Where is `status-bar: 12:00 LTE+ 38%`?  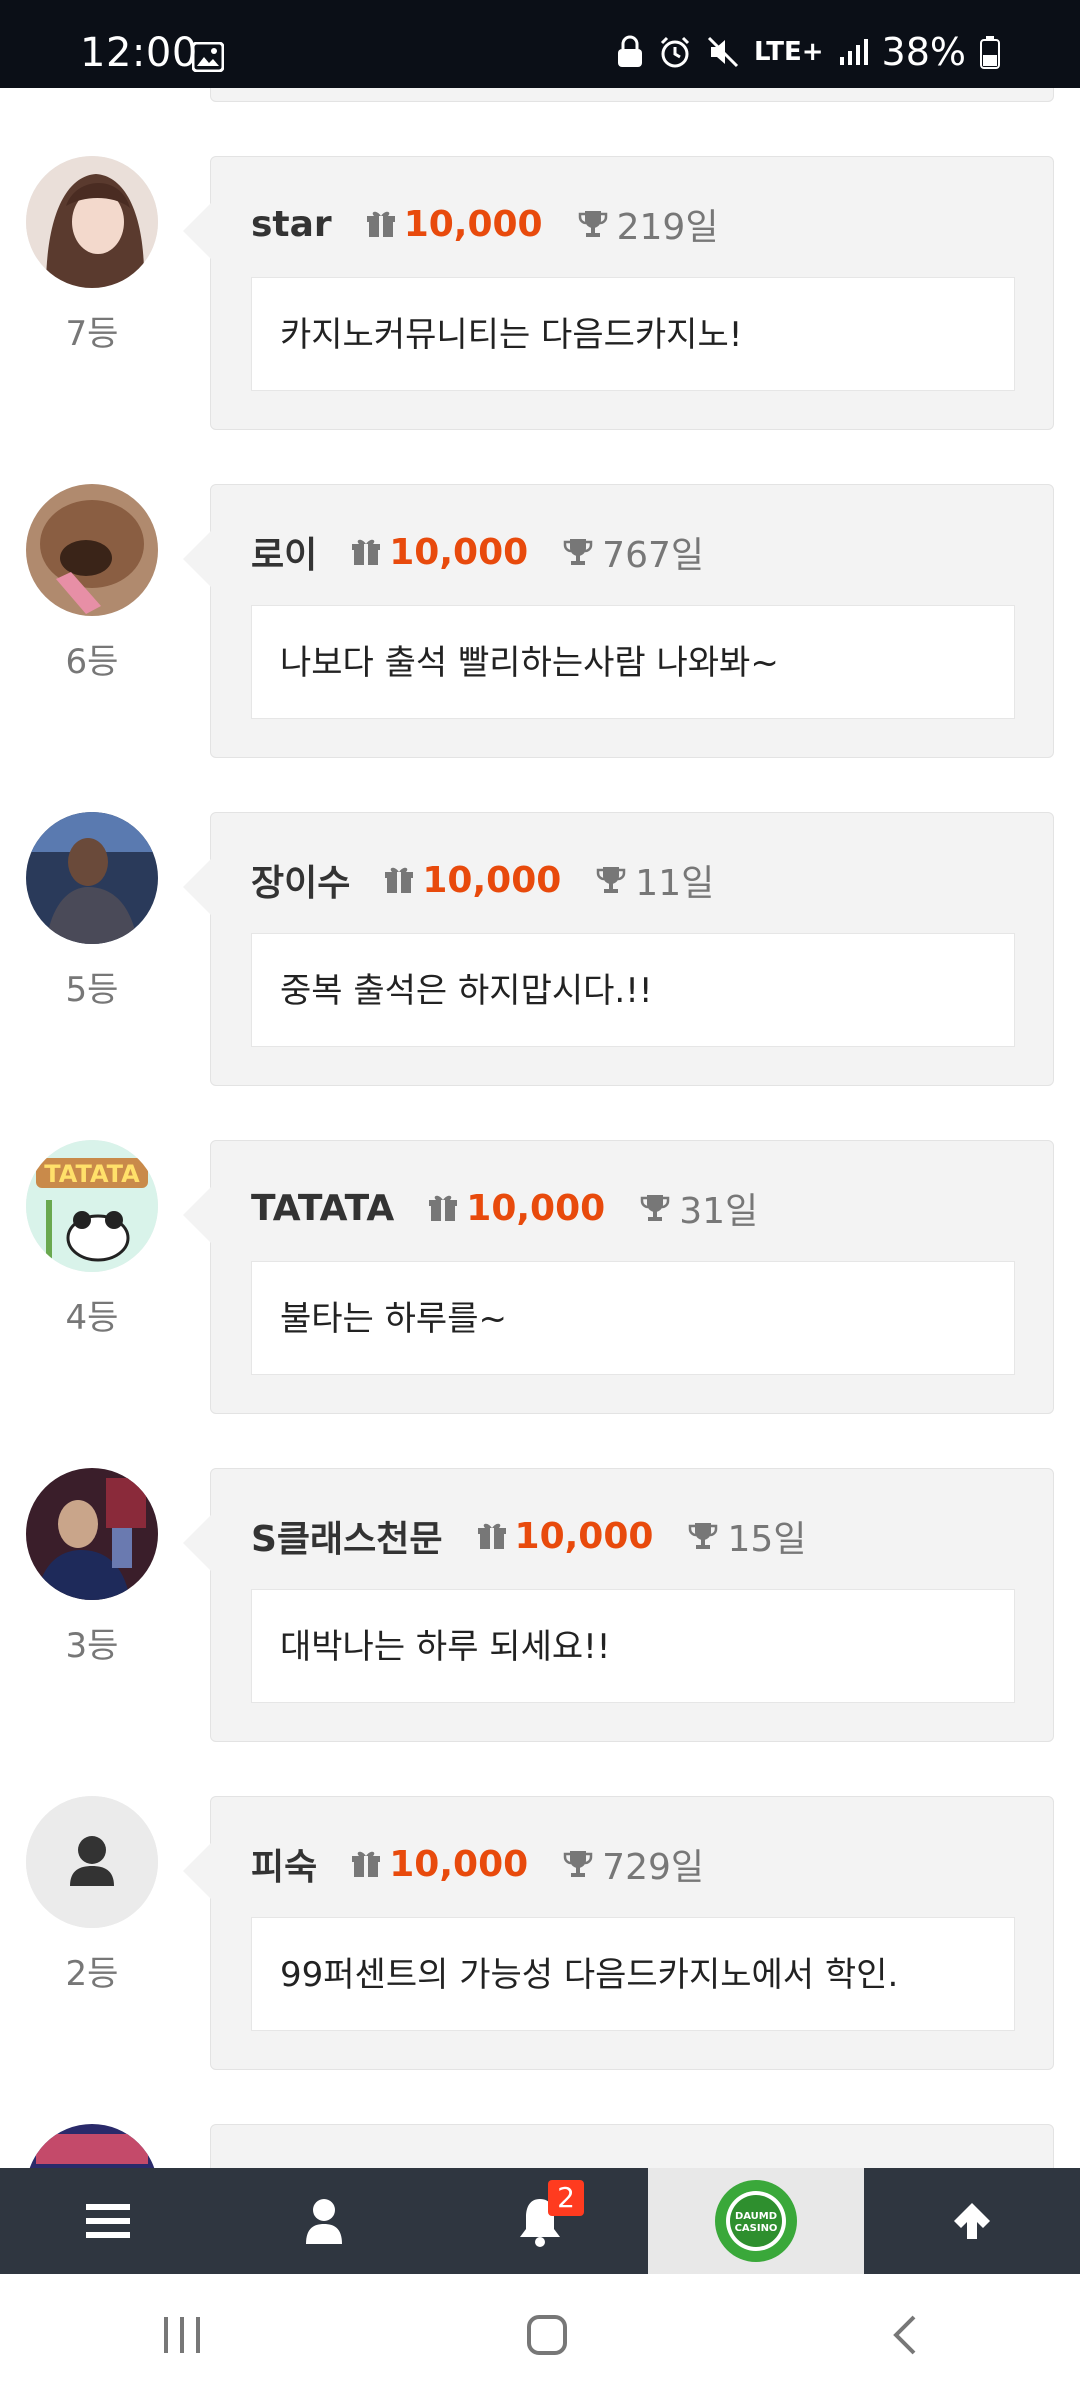
status-bar: 12:00 LTE+ 38% is located at coordinates (540, 44).